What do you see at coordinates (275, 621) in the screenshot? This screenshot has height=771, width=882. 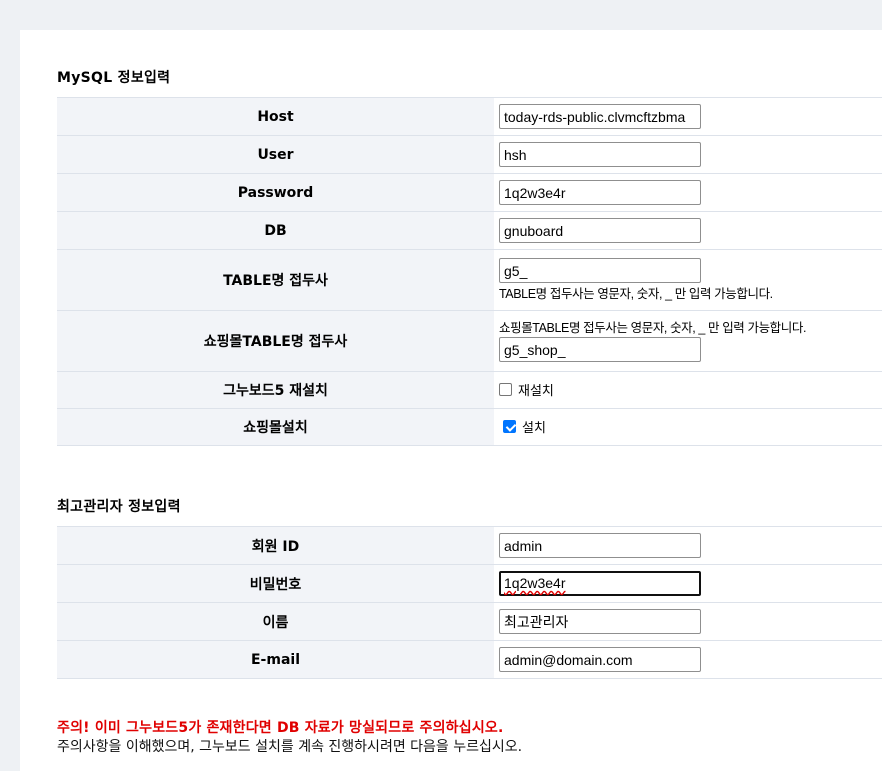 I see `admin-name-label: 이름` at bounding box center [275, 621].